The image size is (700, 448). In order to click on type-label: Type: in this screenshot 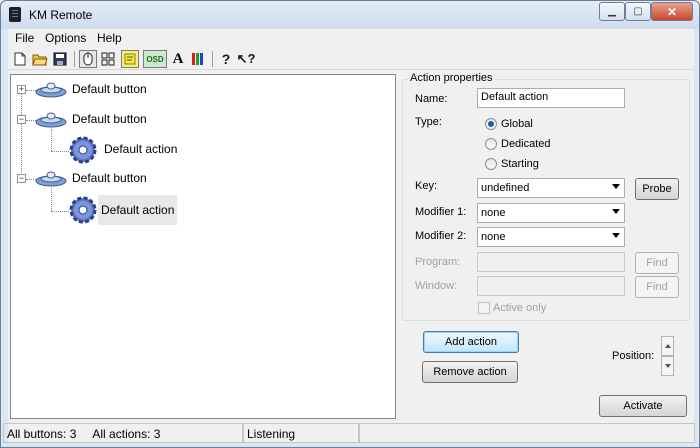, I will do `click(428, 122)`.